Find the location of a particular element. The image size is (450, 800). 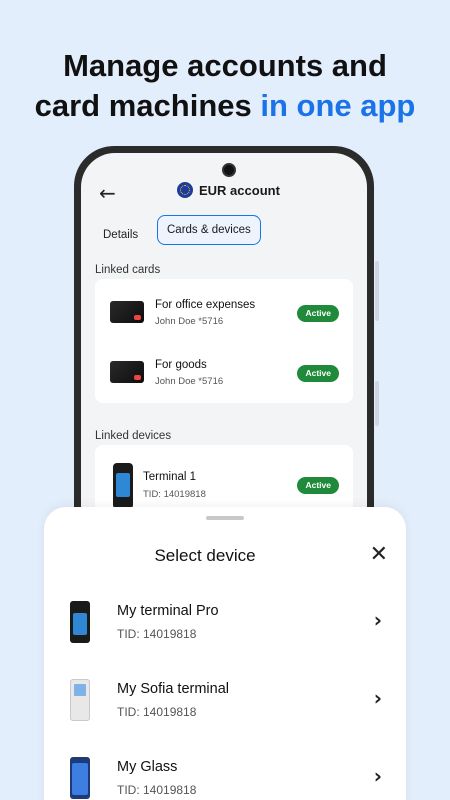

device-subtitle: TID: 14019818 is located at coordinates (174, 494).